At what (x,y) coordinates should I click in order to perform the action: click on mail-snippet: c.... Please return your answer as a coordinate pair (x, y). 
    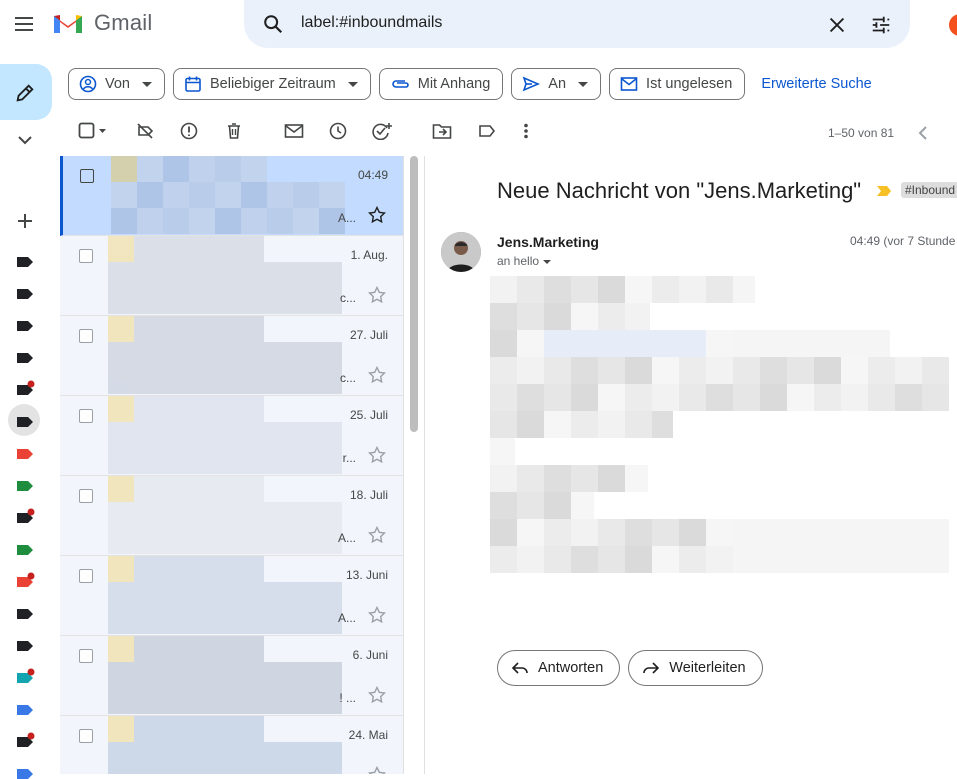
    Looking at the image, I should click on (347, 298).